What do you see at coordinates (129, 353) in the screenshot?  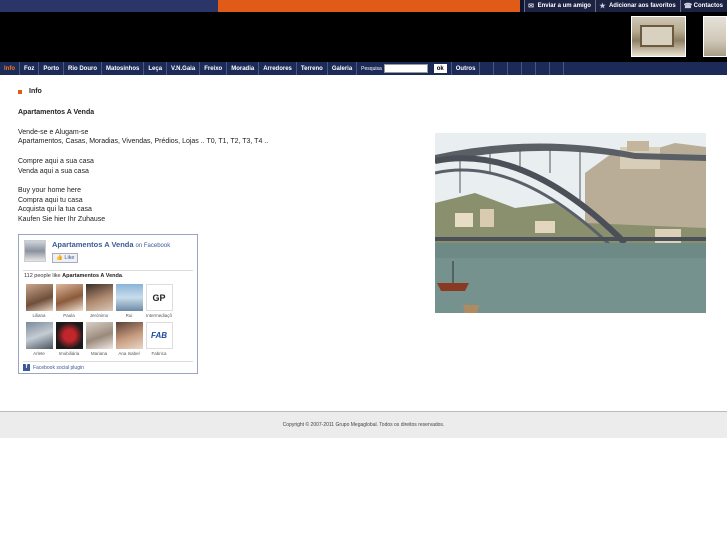 I see `fb-face-name: Ana Isabel` at bounding box center [129, 353].